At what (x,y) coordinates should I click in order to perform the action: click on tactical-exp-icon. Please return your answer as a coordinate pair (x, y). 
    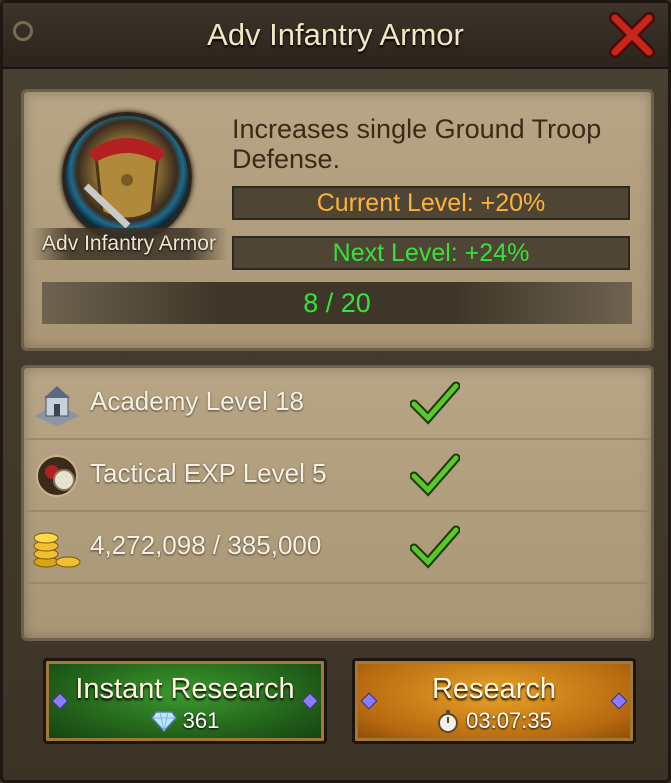
    Looking at the image, I should click on (57, 476).